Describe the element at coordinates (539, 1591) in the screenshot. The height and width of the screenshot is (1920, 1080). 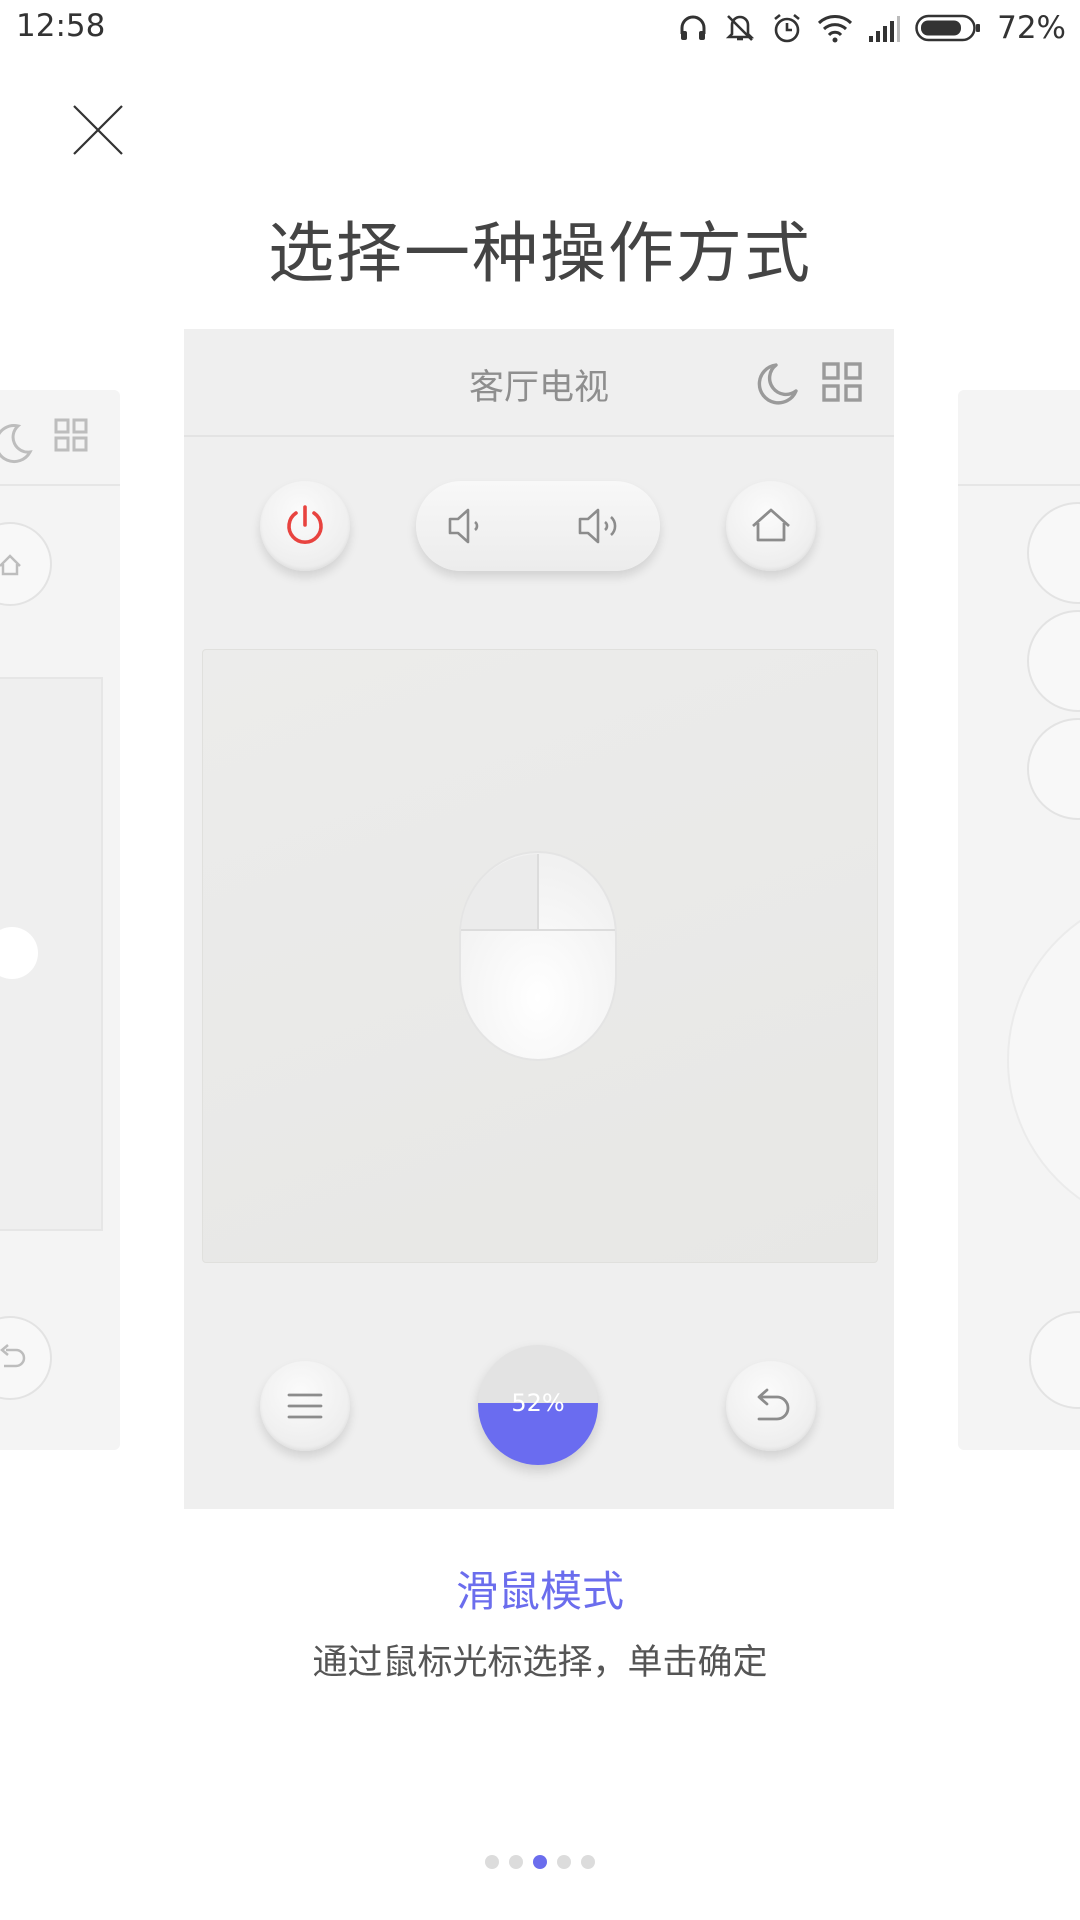
I see `mode-name: 滑鼠模式` at that location.